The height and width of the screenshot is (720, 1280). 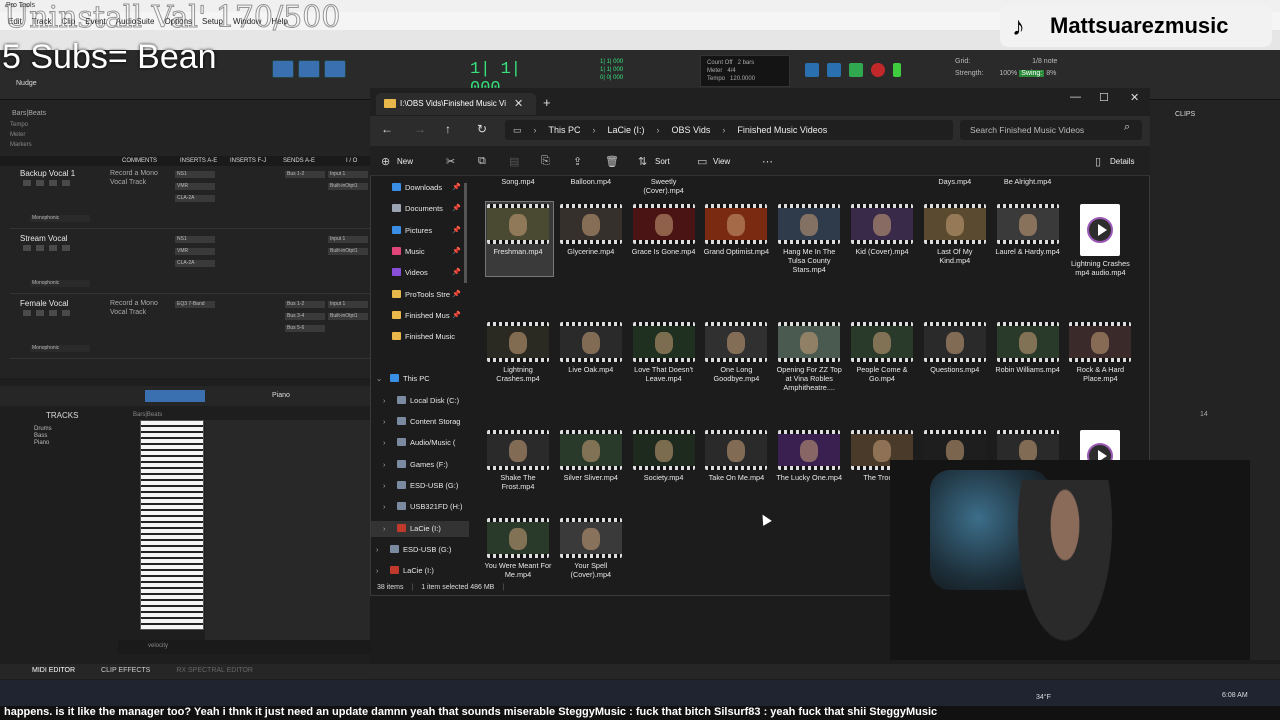 What do you see at coordinates (421, 294) in the screenshot?
I see `nav-item: ProTools Stre` at bounding box center [421, 294].